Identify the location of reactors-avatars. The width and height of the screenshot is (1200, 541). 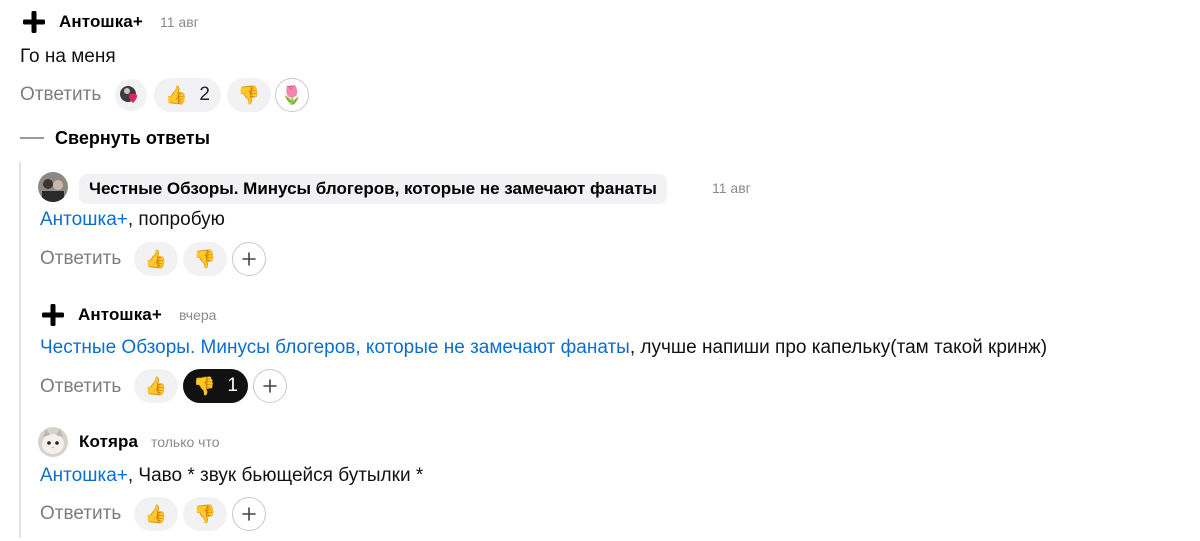
(132, 95).